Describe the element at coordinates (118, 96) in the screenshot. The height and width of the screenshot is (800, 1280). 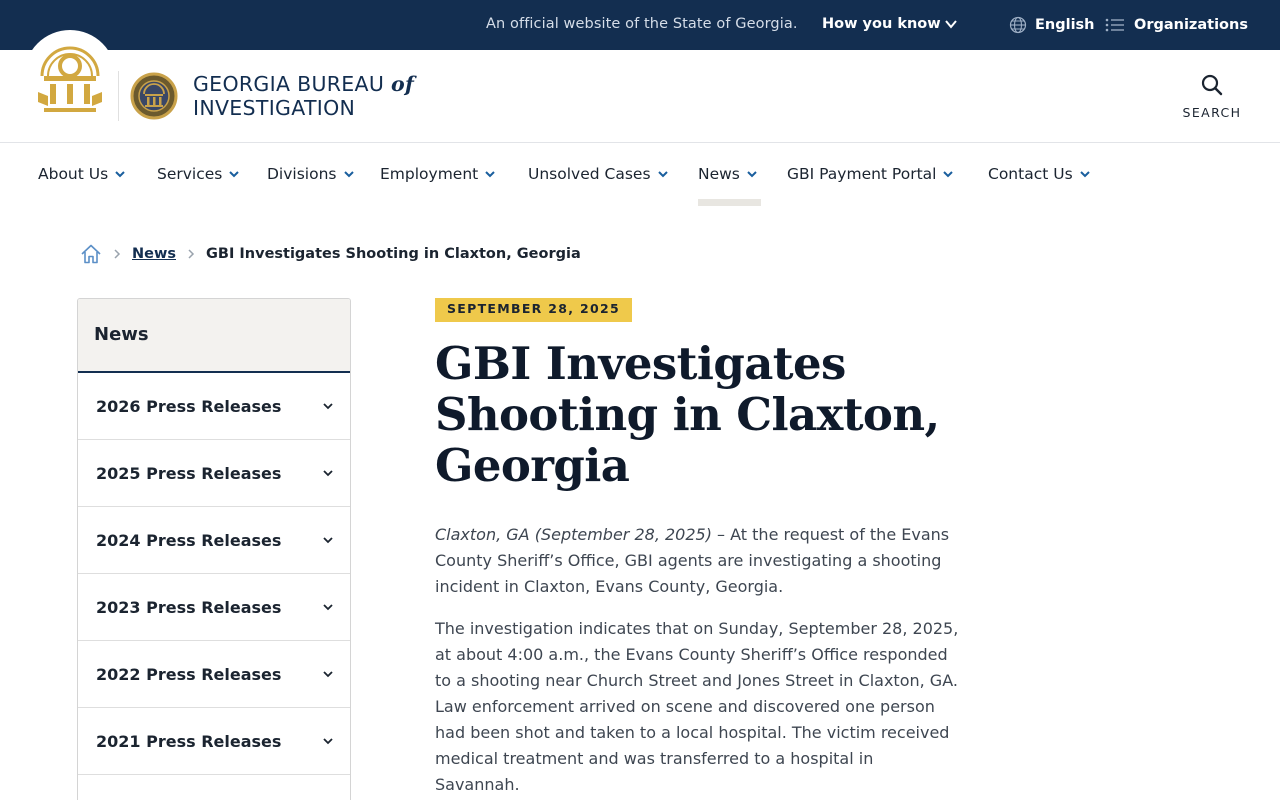
I see `header-divider` at that location.